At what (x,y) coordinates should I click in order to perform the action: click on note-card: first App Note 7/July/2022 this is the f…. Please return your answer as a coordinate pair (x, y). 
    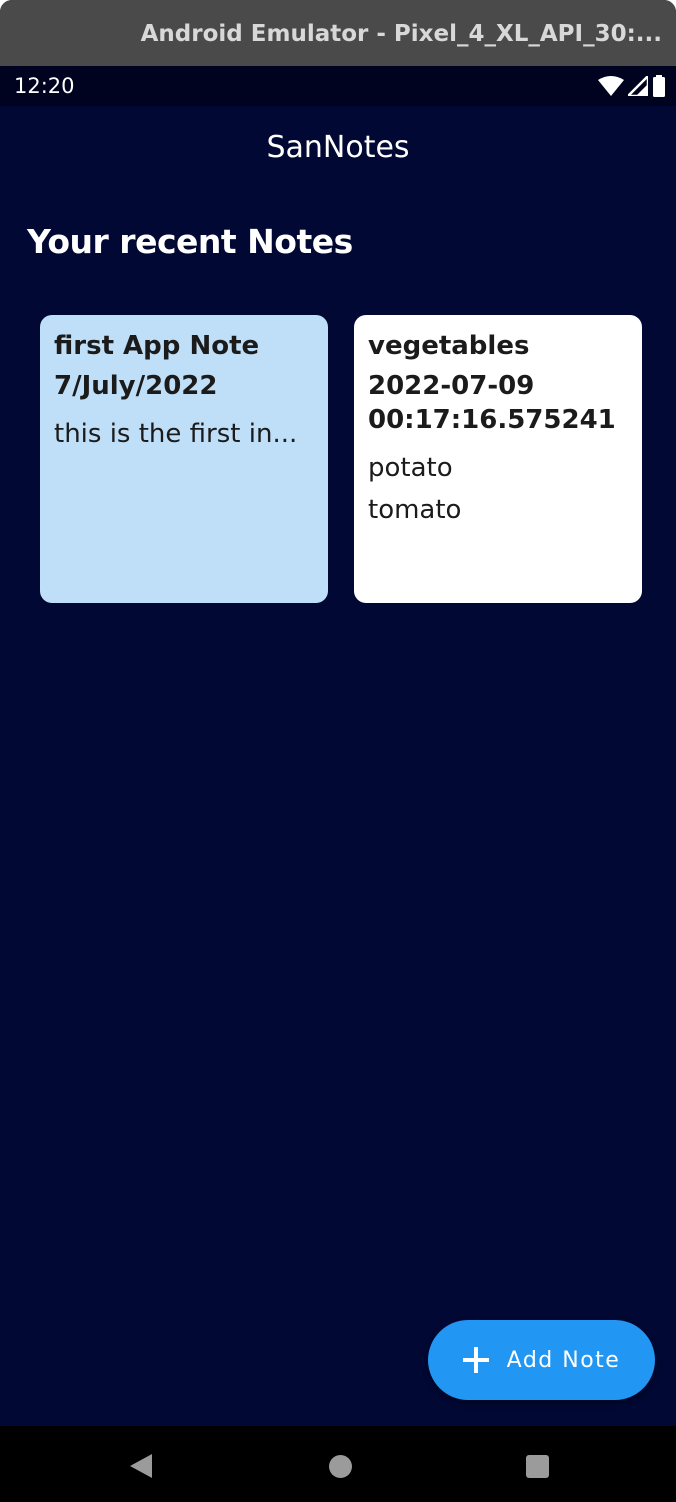
    Looking at the image, I should click on (184, 459).